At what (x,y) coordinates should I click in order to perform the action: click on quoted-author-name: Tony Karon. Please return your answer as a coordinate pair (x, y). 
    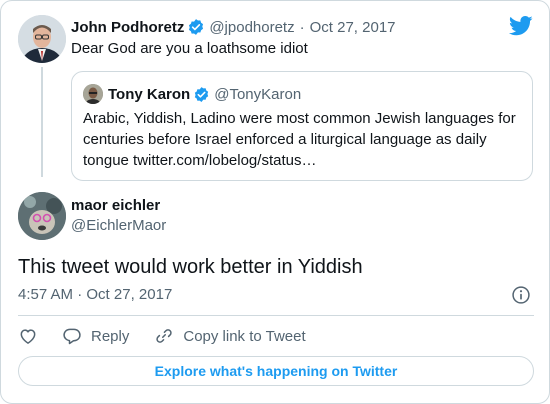
    Looking at the image, I should click on (149, 94).